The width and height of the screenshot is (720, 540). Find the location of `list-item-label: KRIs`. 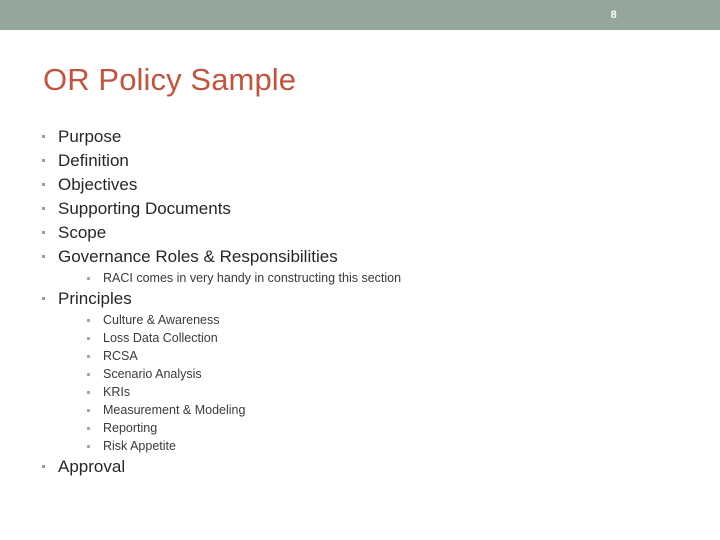

list-item-label: KRIs is located at coordinates (117, 392).